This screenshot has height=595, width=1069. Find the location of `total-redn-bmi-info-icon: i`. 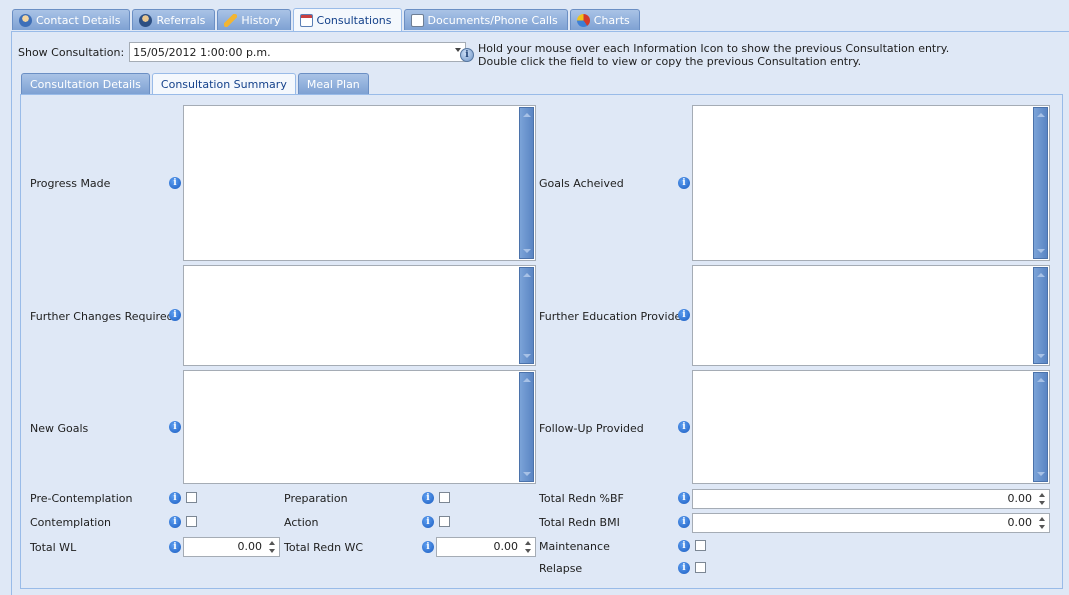

total-redn-bmi-info-icon: i is located at coordinates (684, 522).